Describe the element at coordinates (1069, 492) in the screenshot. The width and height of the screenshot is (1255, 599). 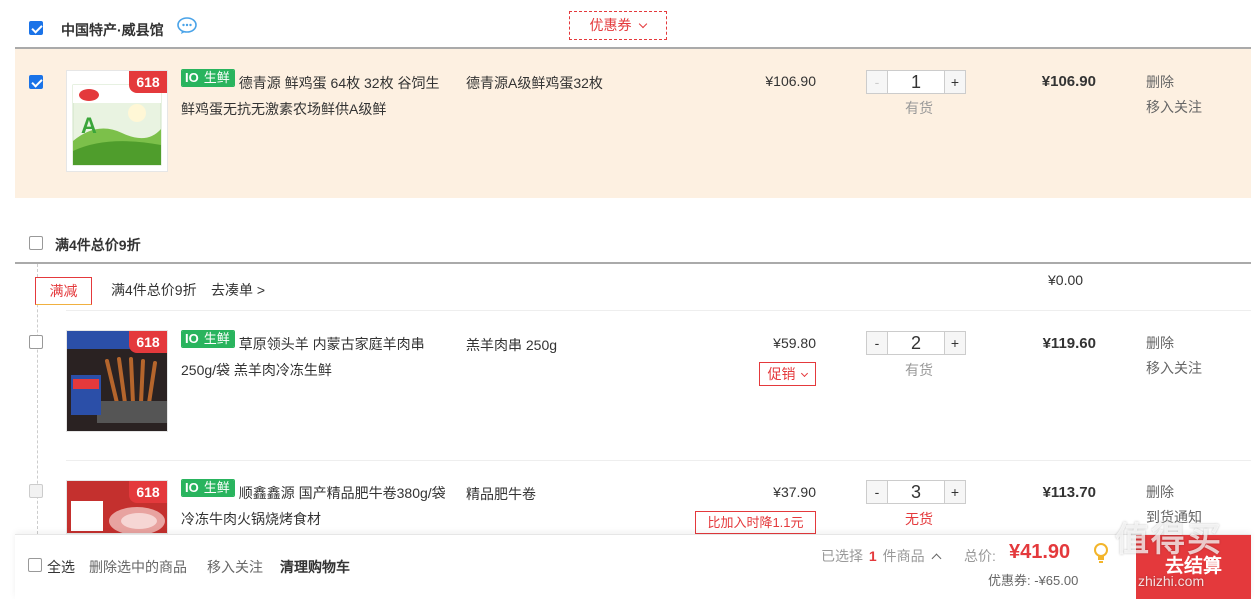
I see `item-subtotal: ¥113.70` at that location.